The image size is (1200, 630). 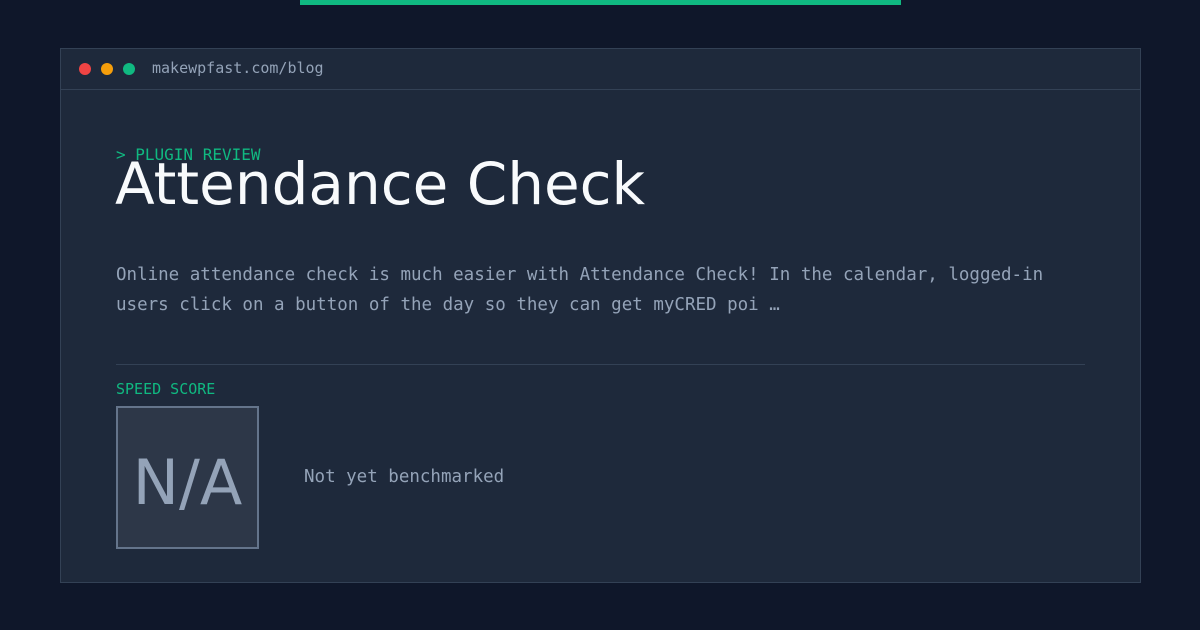 What do you see at coordinates (380, 184) in the screenshot?
I see `article-title: Attendance Check` at bounding box center [380, 184].